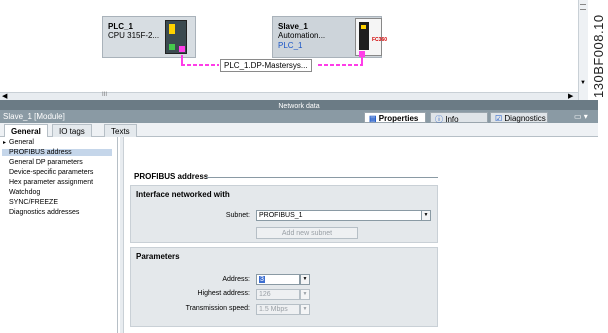 The image size is (608, 333). I want to click on figure-code: 130BF008.10, so click(599, 51).